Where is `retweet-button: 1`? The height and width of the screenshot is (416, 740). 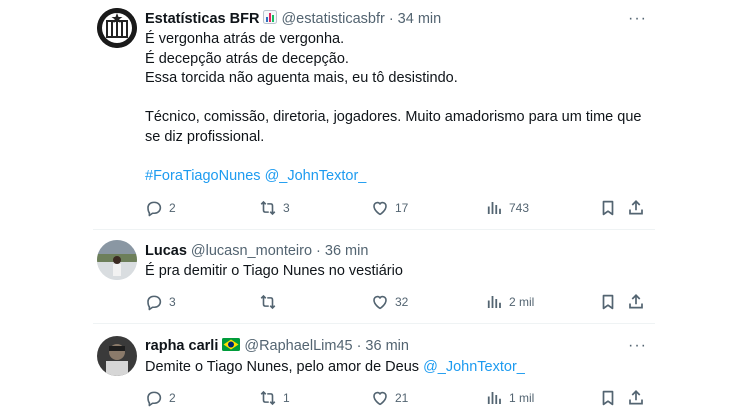
retweet-button: 1 is located at coordinates (274, 398).